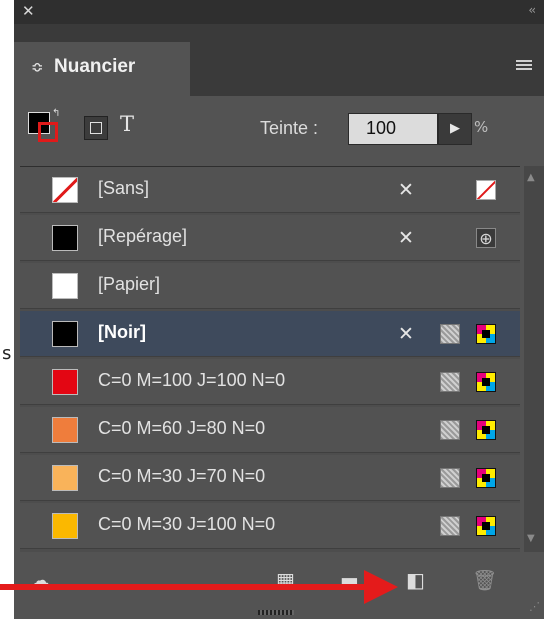 This screenshot has width=557, height=619. I want to click on swatch-row: C=0 M=100 J=100 N=0, so click(270, 382).